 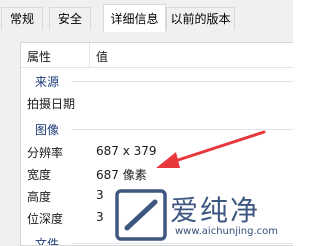 I want to click on group-divider, so click(x=182, y=81).